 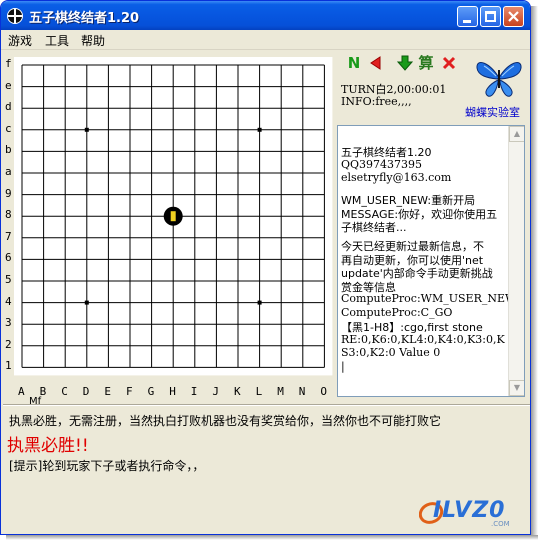 What do you see at coordinates (93, 40) in the screenshot?
I see `menu-help: 帮助` at bounding box center [93, 40].